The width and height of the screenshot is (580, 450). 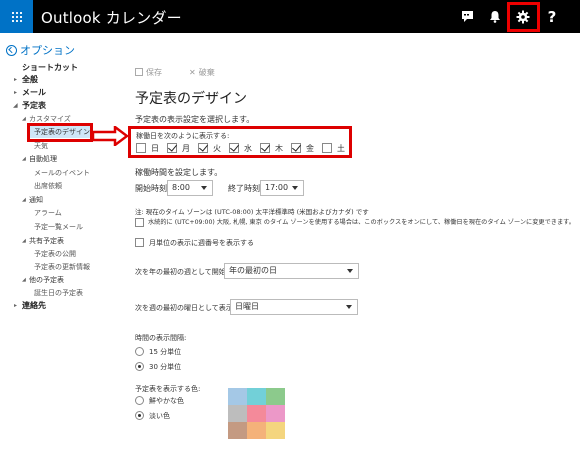 What do you see at coordinates (166, 401) in the screenshot?
I see `color-bright-label: 鮮やかな色` at bounding box center [166, 401].